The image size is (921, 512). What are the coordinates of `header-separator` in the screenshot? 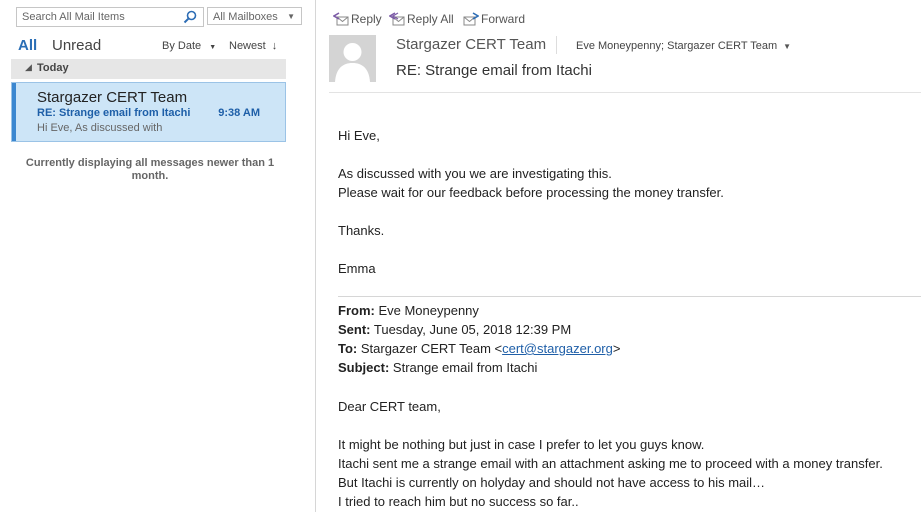 It's located at (625, 92).